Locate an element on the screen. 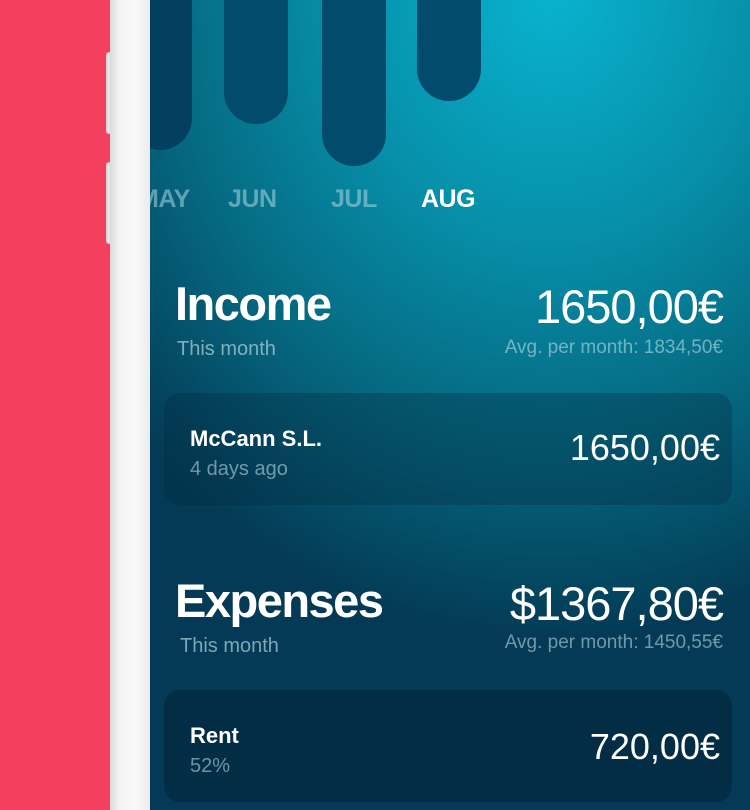 This screenshot has height=810, width=750. phone-frame is located at coordinates (131, 405).